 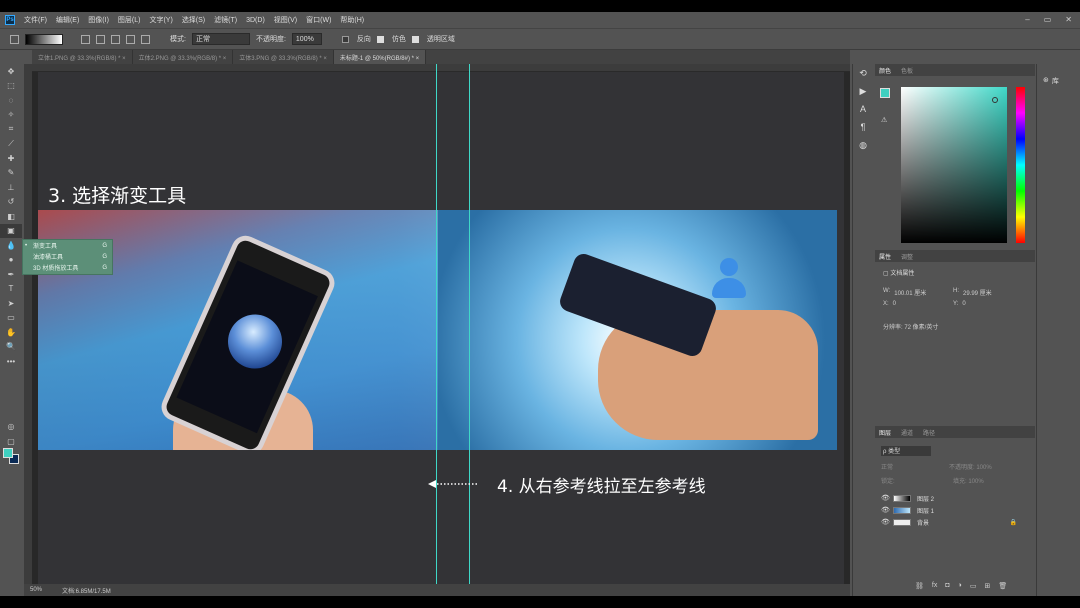 What do you see at coordinates (919, 586) in the screenshot?
I see `link-layers-icon: ⛓` at bounding box center [919, 586].